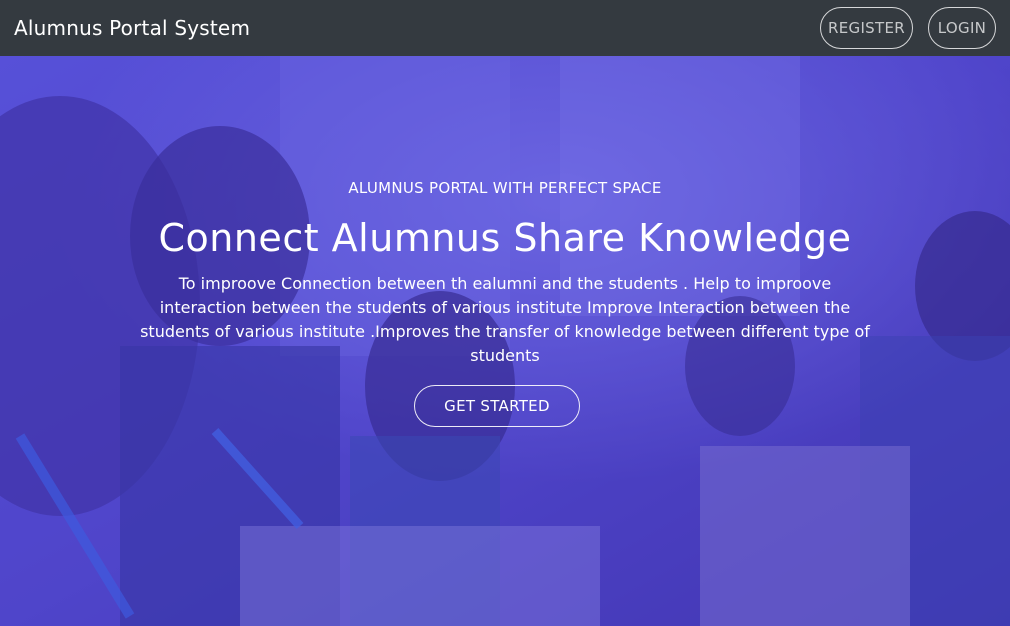  I want to click on brand-title: Alumnus Portal System, so click(132, 28).